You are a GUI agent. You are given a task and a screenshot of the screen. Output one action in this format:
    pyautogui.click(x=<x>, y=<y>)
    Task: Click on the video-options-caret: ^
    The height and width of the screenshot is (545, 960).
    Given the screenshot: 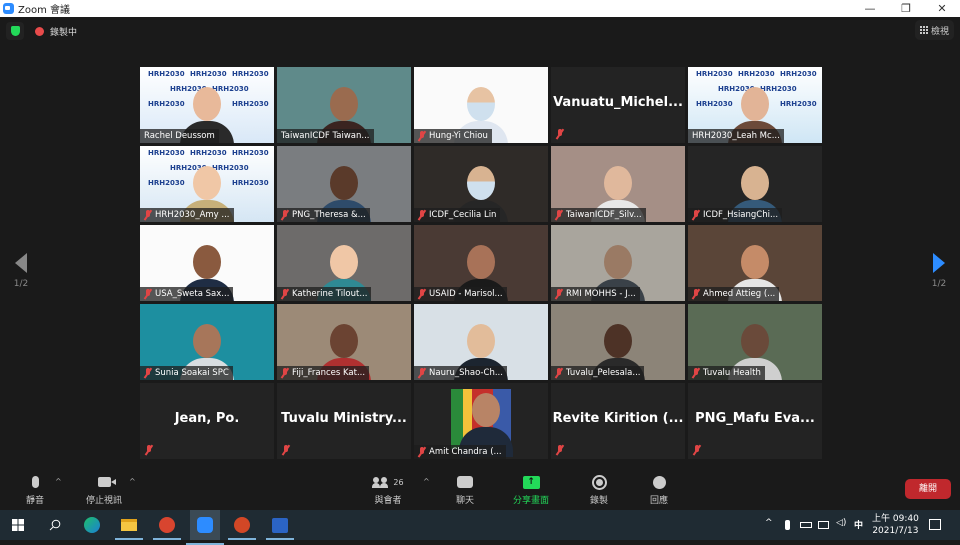 What is the action you would take?
    pyautogui.click(x=132, y=481)
    